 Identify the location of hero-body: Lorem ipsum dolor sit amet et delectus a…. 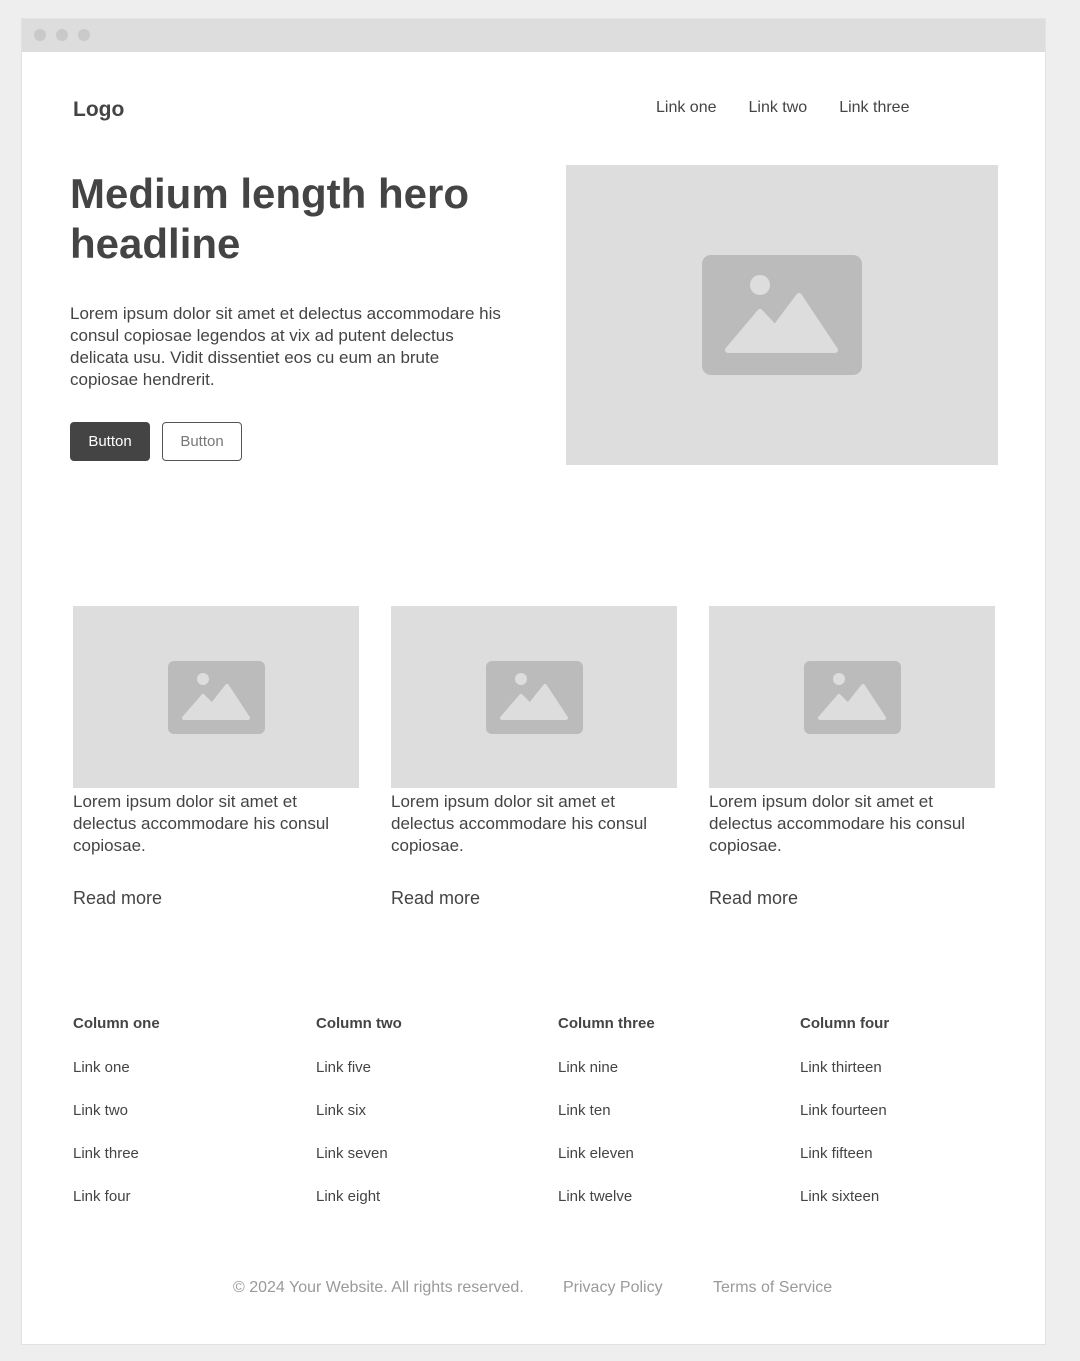
(285, 346).